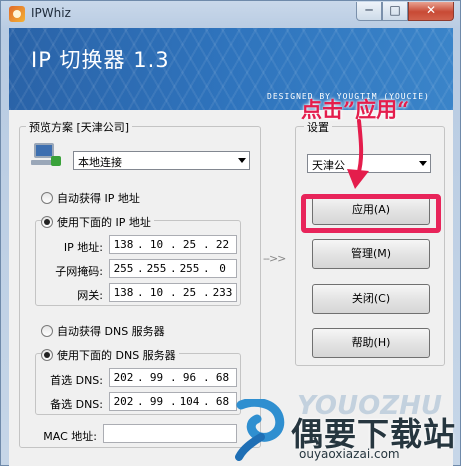  Describe the element at coordinates (123, 244) in the screenshot. I see `ip-octet: 138` at that location.